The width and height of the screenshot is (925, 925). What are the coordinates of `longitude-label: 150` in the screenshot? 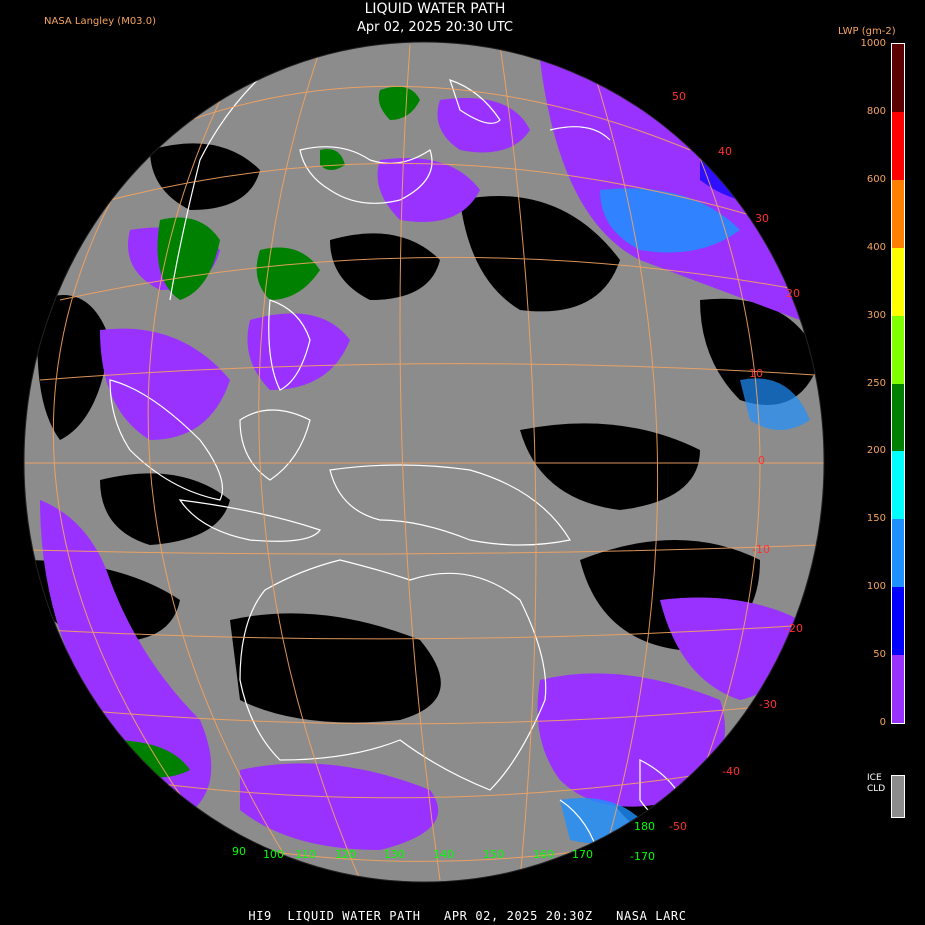 It's located at (493, 854).